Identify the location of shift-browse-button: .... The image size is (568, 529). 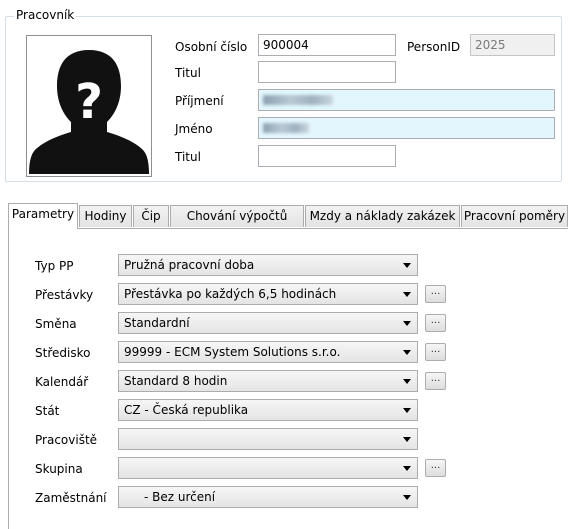
(435, 323).